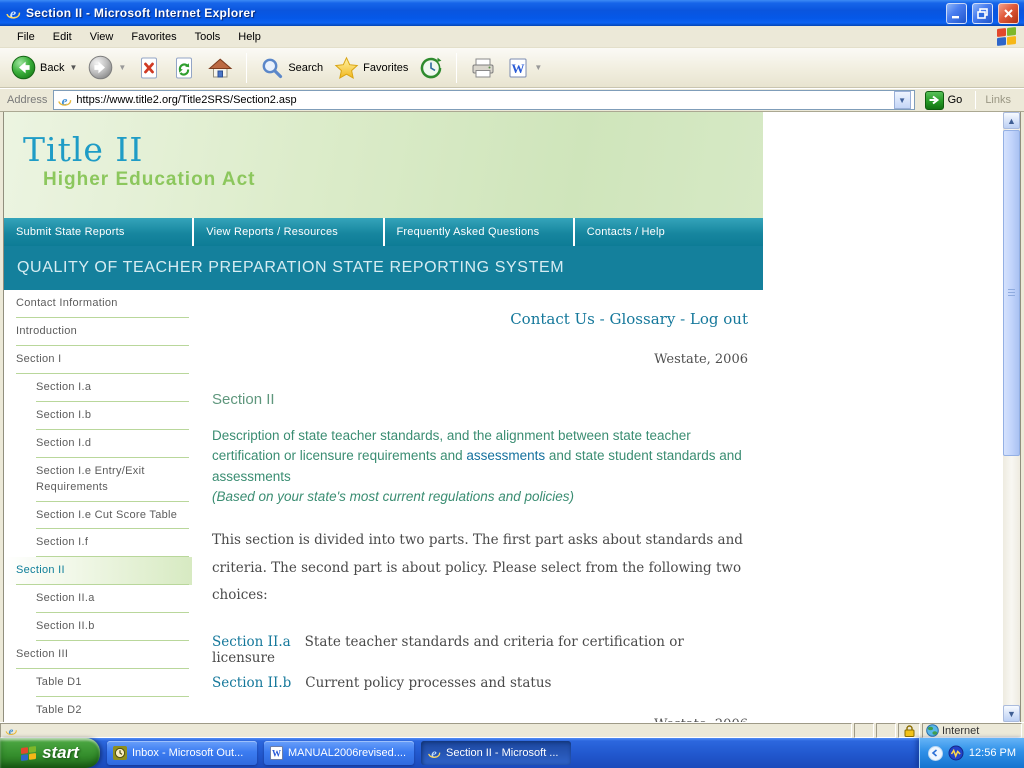 The image size is (1024, 768). What do you see at coordinates (208, 37) in the screenshot?
I see `menu-tools: Tools` at bounding box center [208, 37].